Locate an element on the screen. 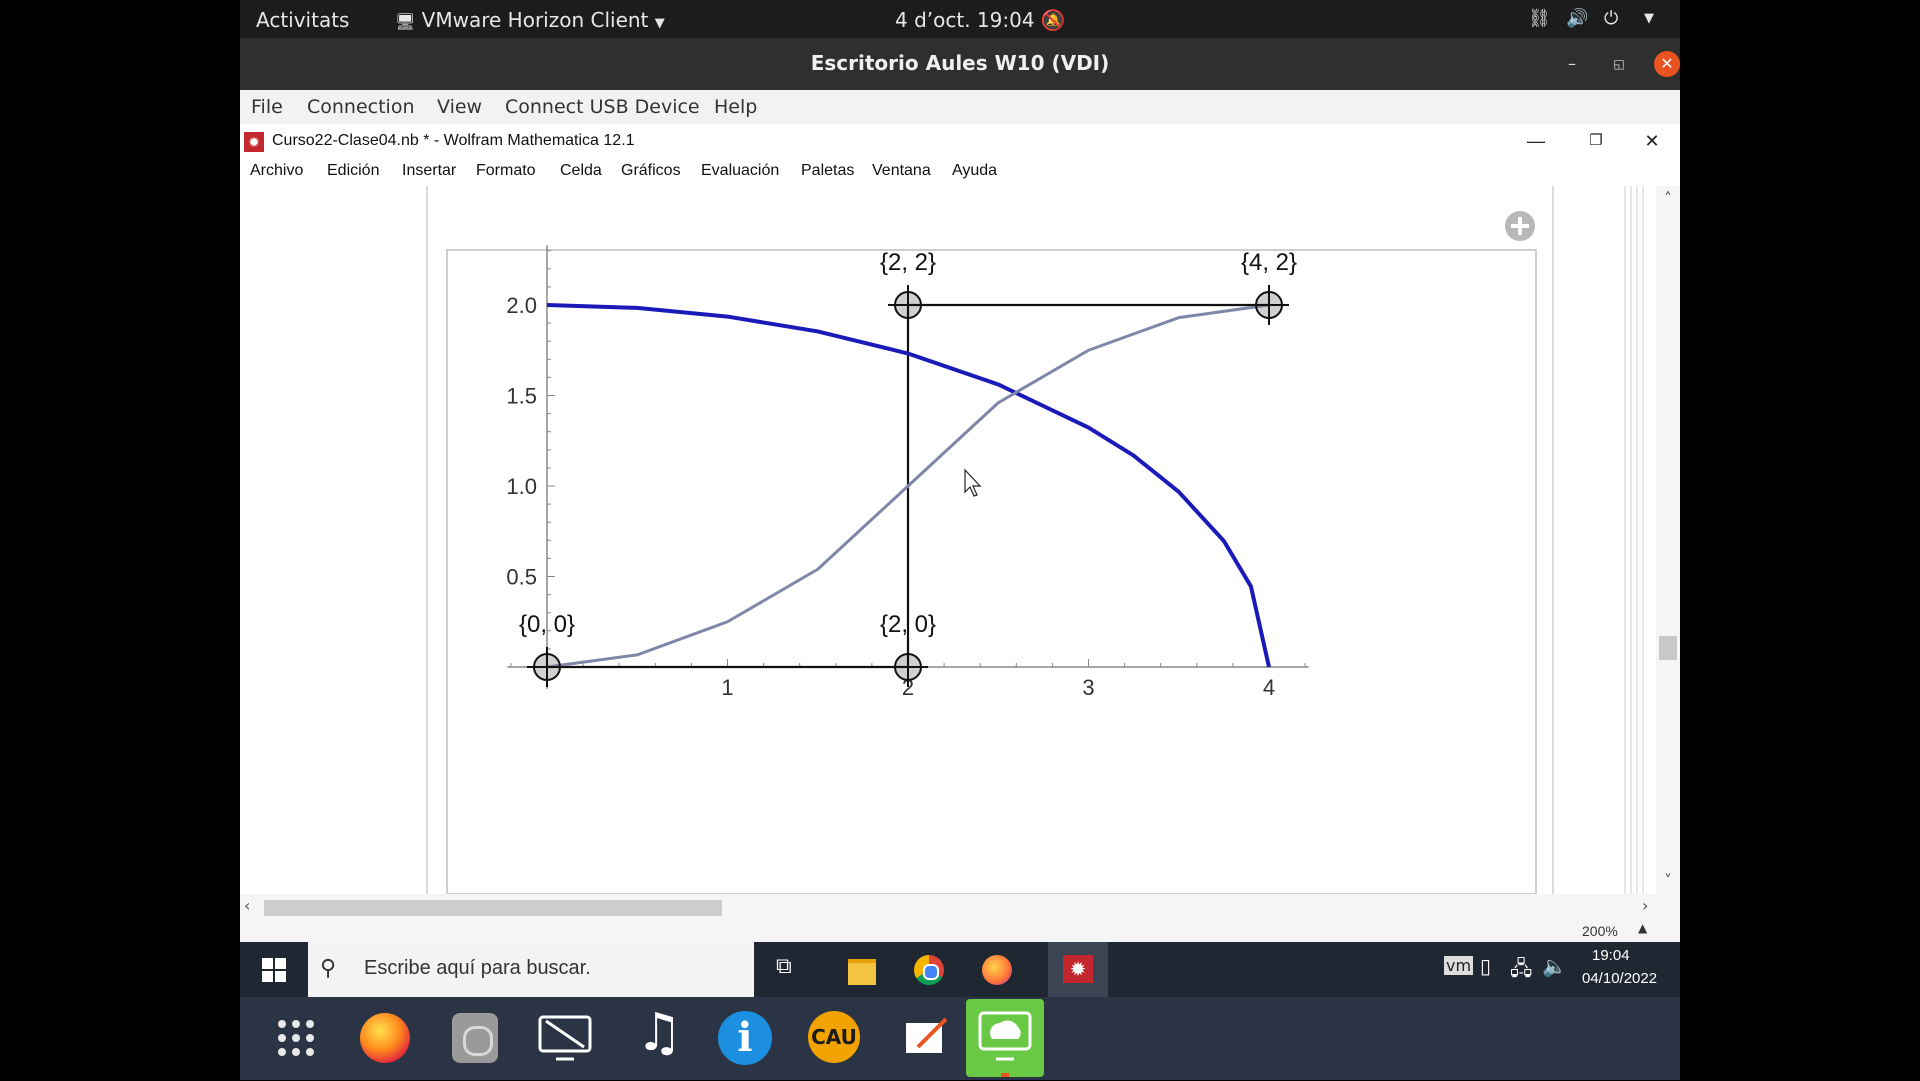 This screenshot has height=1081, width=1920. menu-graficos: Gráficos is located at coordinates (651, 171).